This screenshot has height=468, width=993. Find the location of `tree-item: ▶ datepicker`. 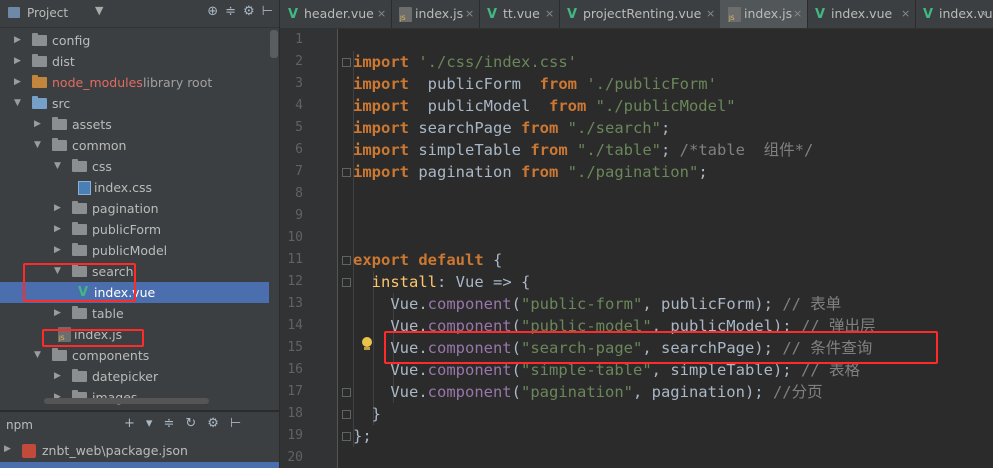

tree-item: ▶ datepicker is located at coordinates (134, 376).